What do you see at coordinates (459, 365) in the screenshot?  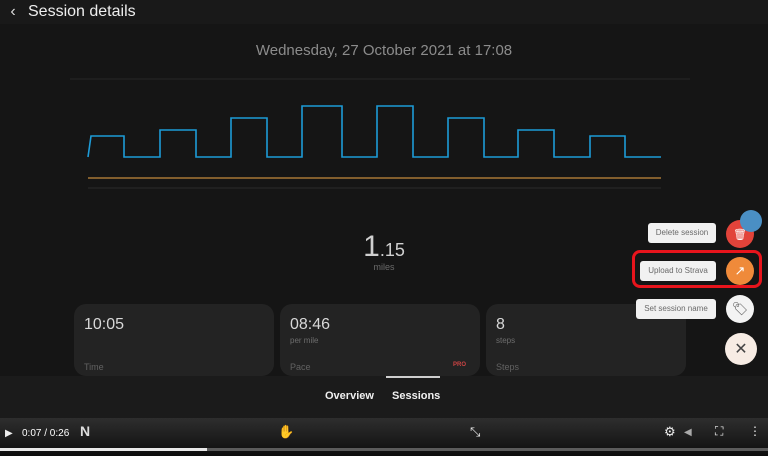 I see `pro-badge: PRO` at bounding box center [459, 365].